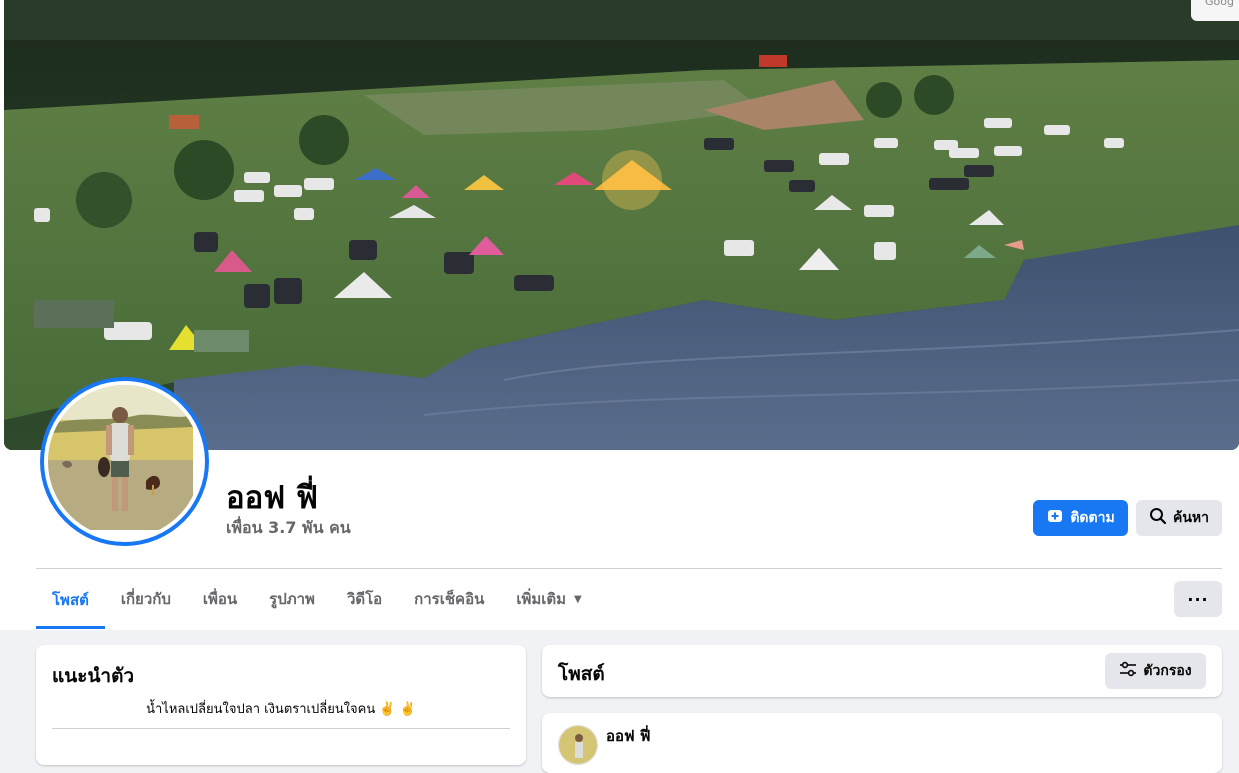 The image size is (1239, 773). Describe the element at coordinates (581, 674) in the screenshot. I see `posts-title: โพสต์` at that location.